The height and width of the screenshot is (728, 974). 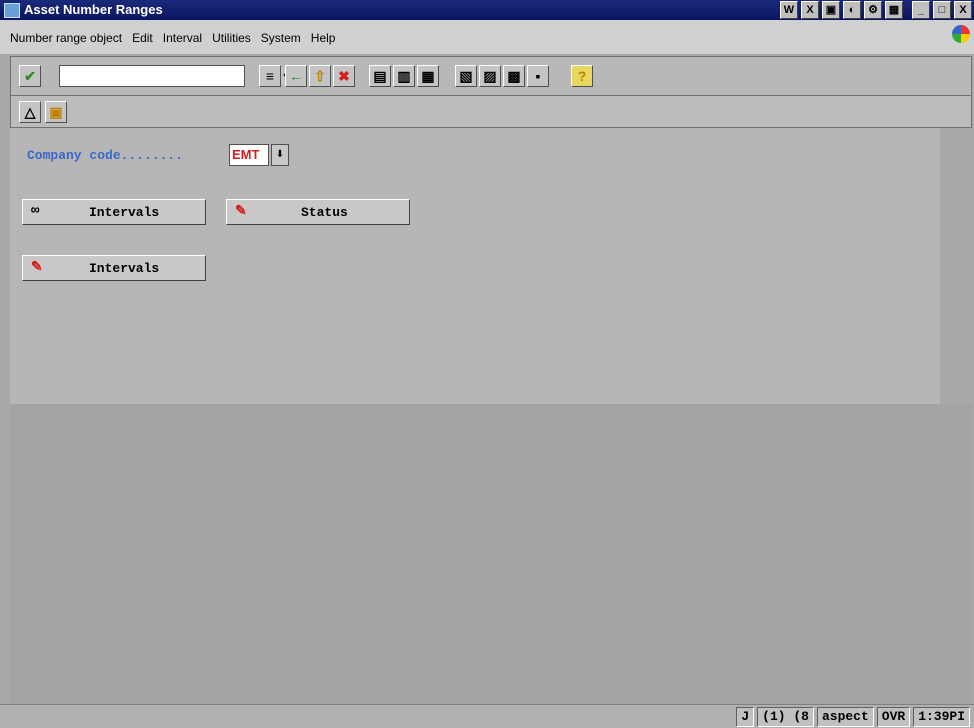 What do you see at coordinates (582, 76) in the screenshot?
I see `help-icon: ?` at bounding box center [582, 76].